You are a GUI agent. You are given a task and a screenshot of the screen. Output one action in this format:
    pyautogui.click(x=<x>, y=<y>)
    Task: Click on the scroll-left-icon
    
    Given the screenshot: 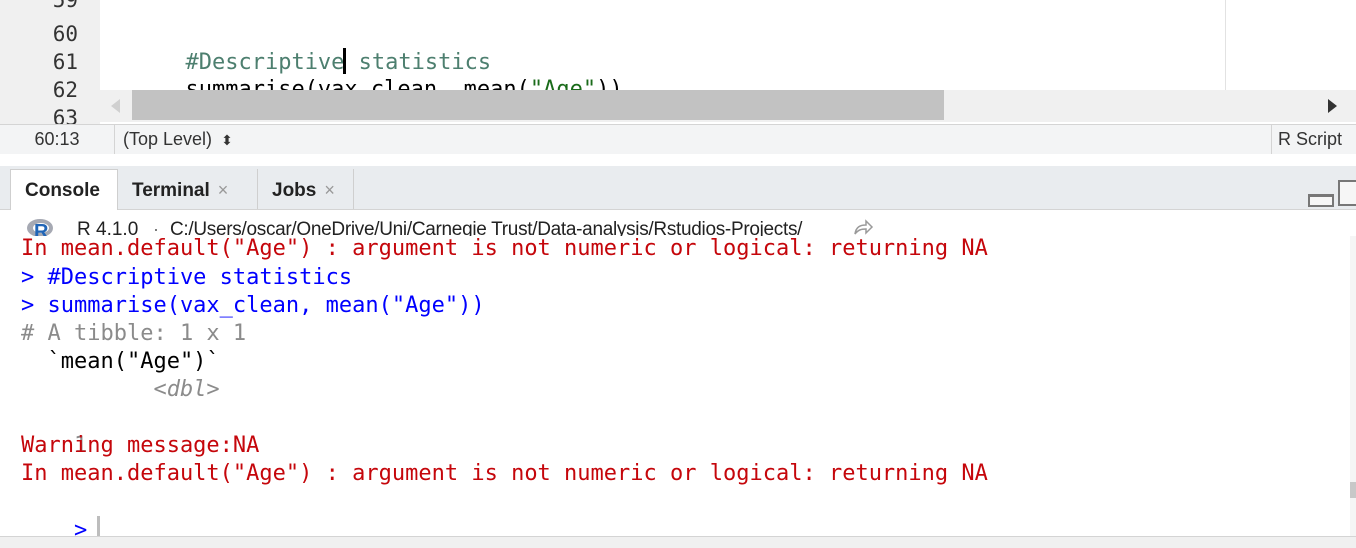 What is the action you would take?
    pyautogui.click(x=116, y=106)
    